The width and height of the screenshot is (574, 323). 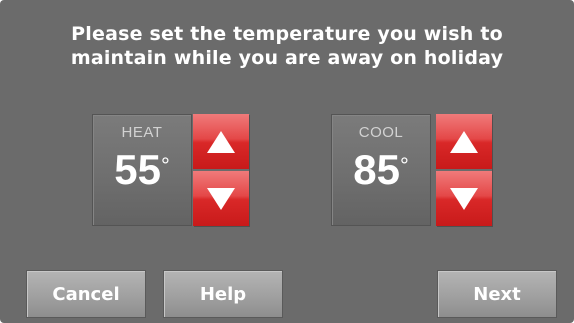 I want to click on cool-stepper, so click(x=464, y=170).